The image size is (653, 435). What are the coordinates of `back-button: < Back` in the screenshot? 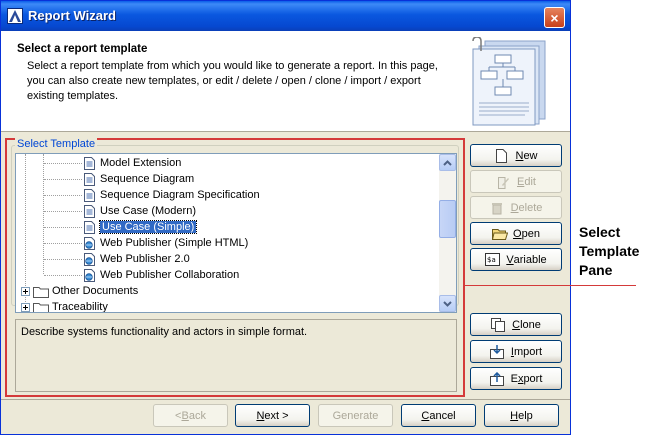 It's located at (190, 415).